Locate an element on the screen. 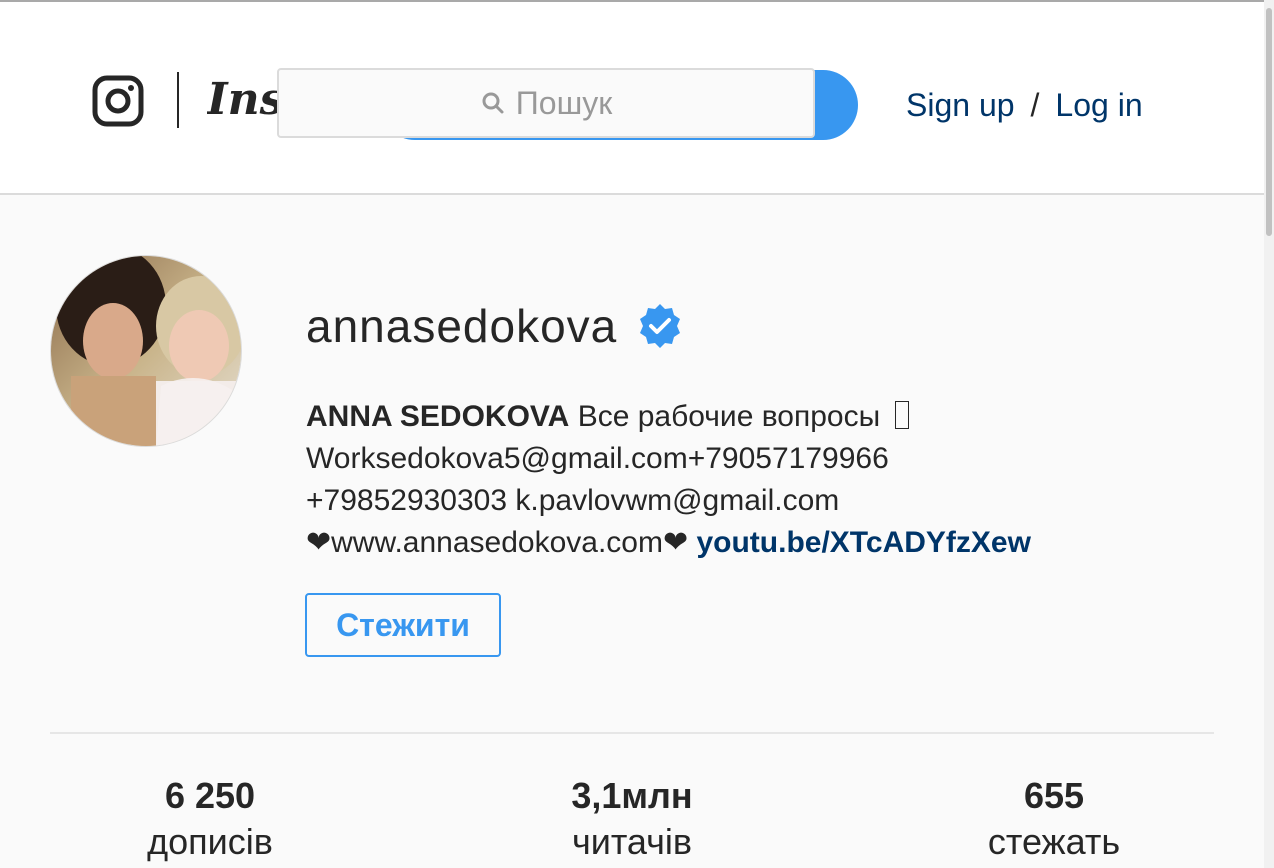 Image resolution: width=1274 pixels, height=868 pixels. login-link: Log in is located at coordinates (1098, 105).